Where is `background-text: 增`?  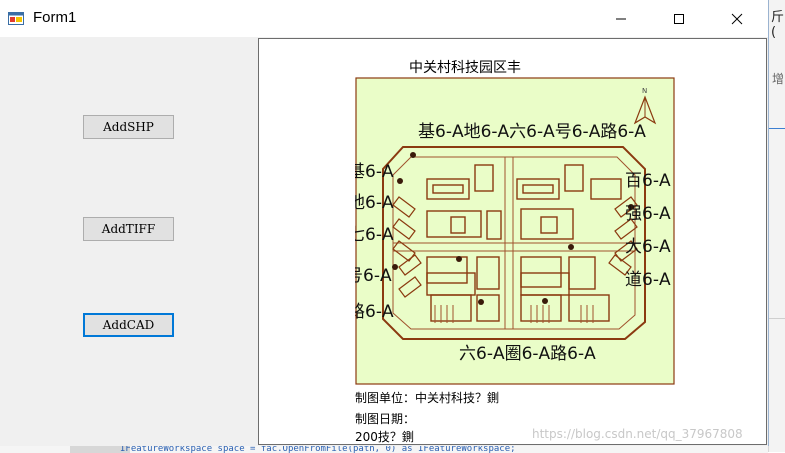
background-text: 增 is located at coordinates (778, 79).